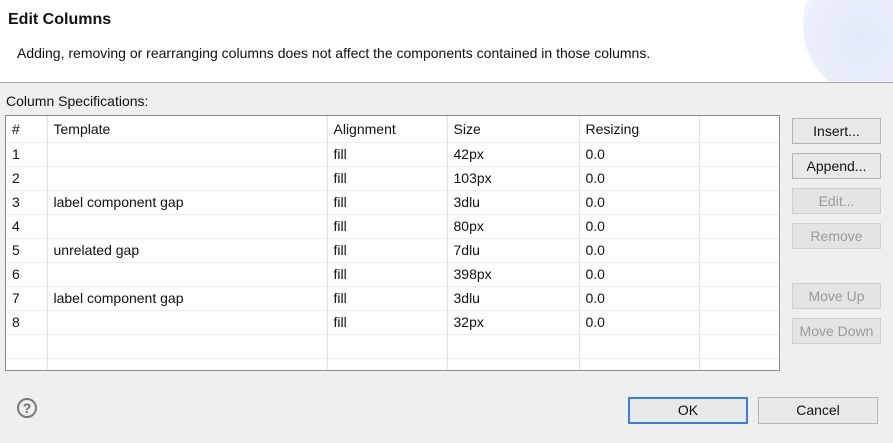  I want to click on column-specifications-label: Column Specifications:, so click(77, 101).